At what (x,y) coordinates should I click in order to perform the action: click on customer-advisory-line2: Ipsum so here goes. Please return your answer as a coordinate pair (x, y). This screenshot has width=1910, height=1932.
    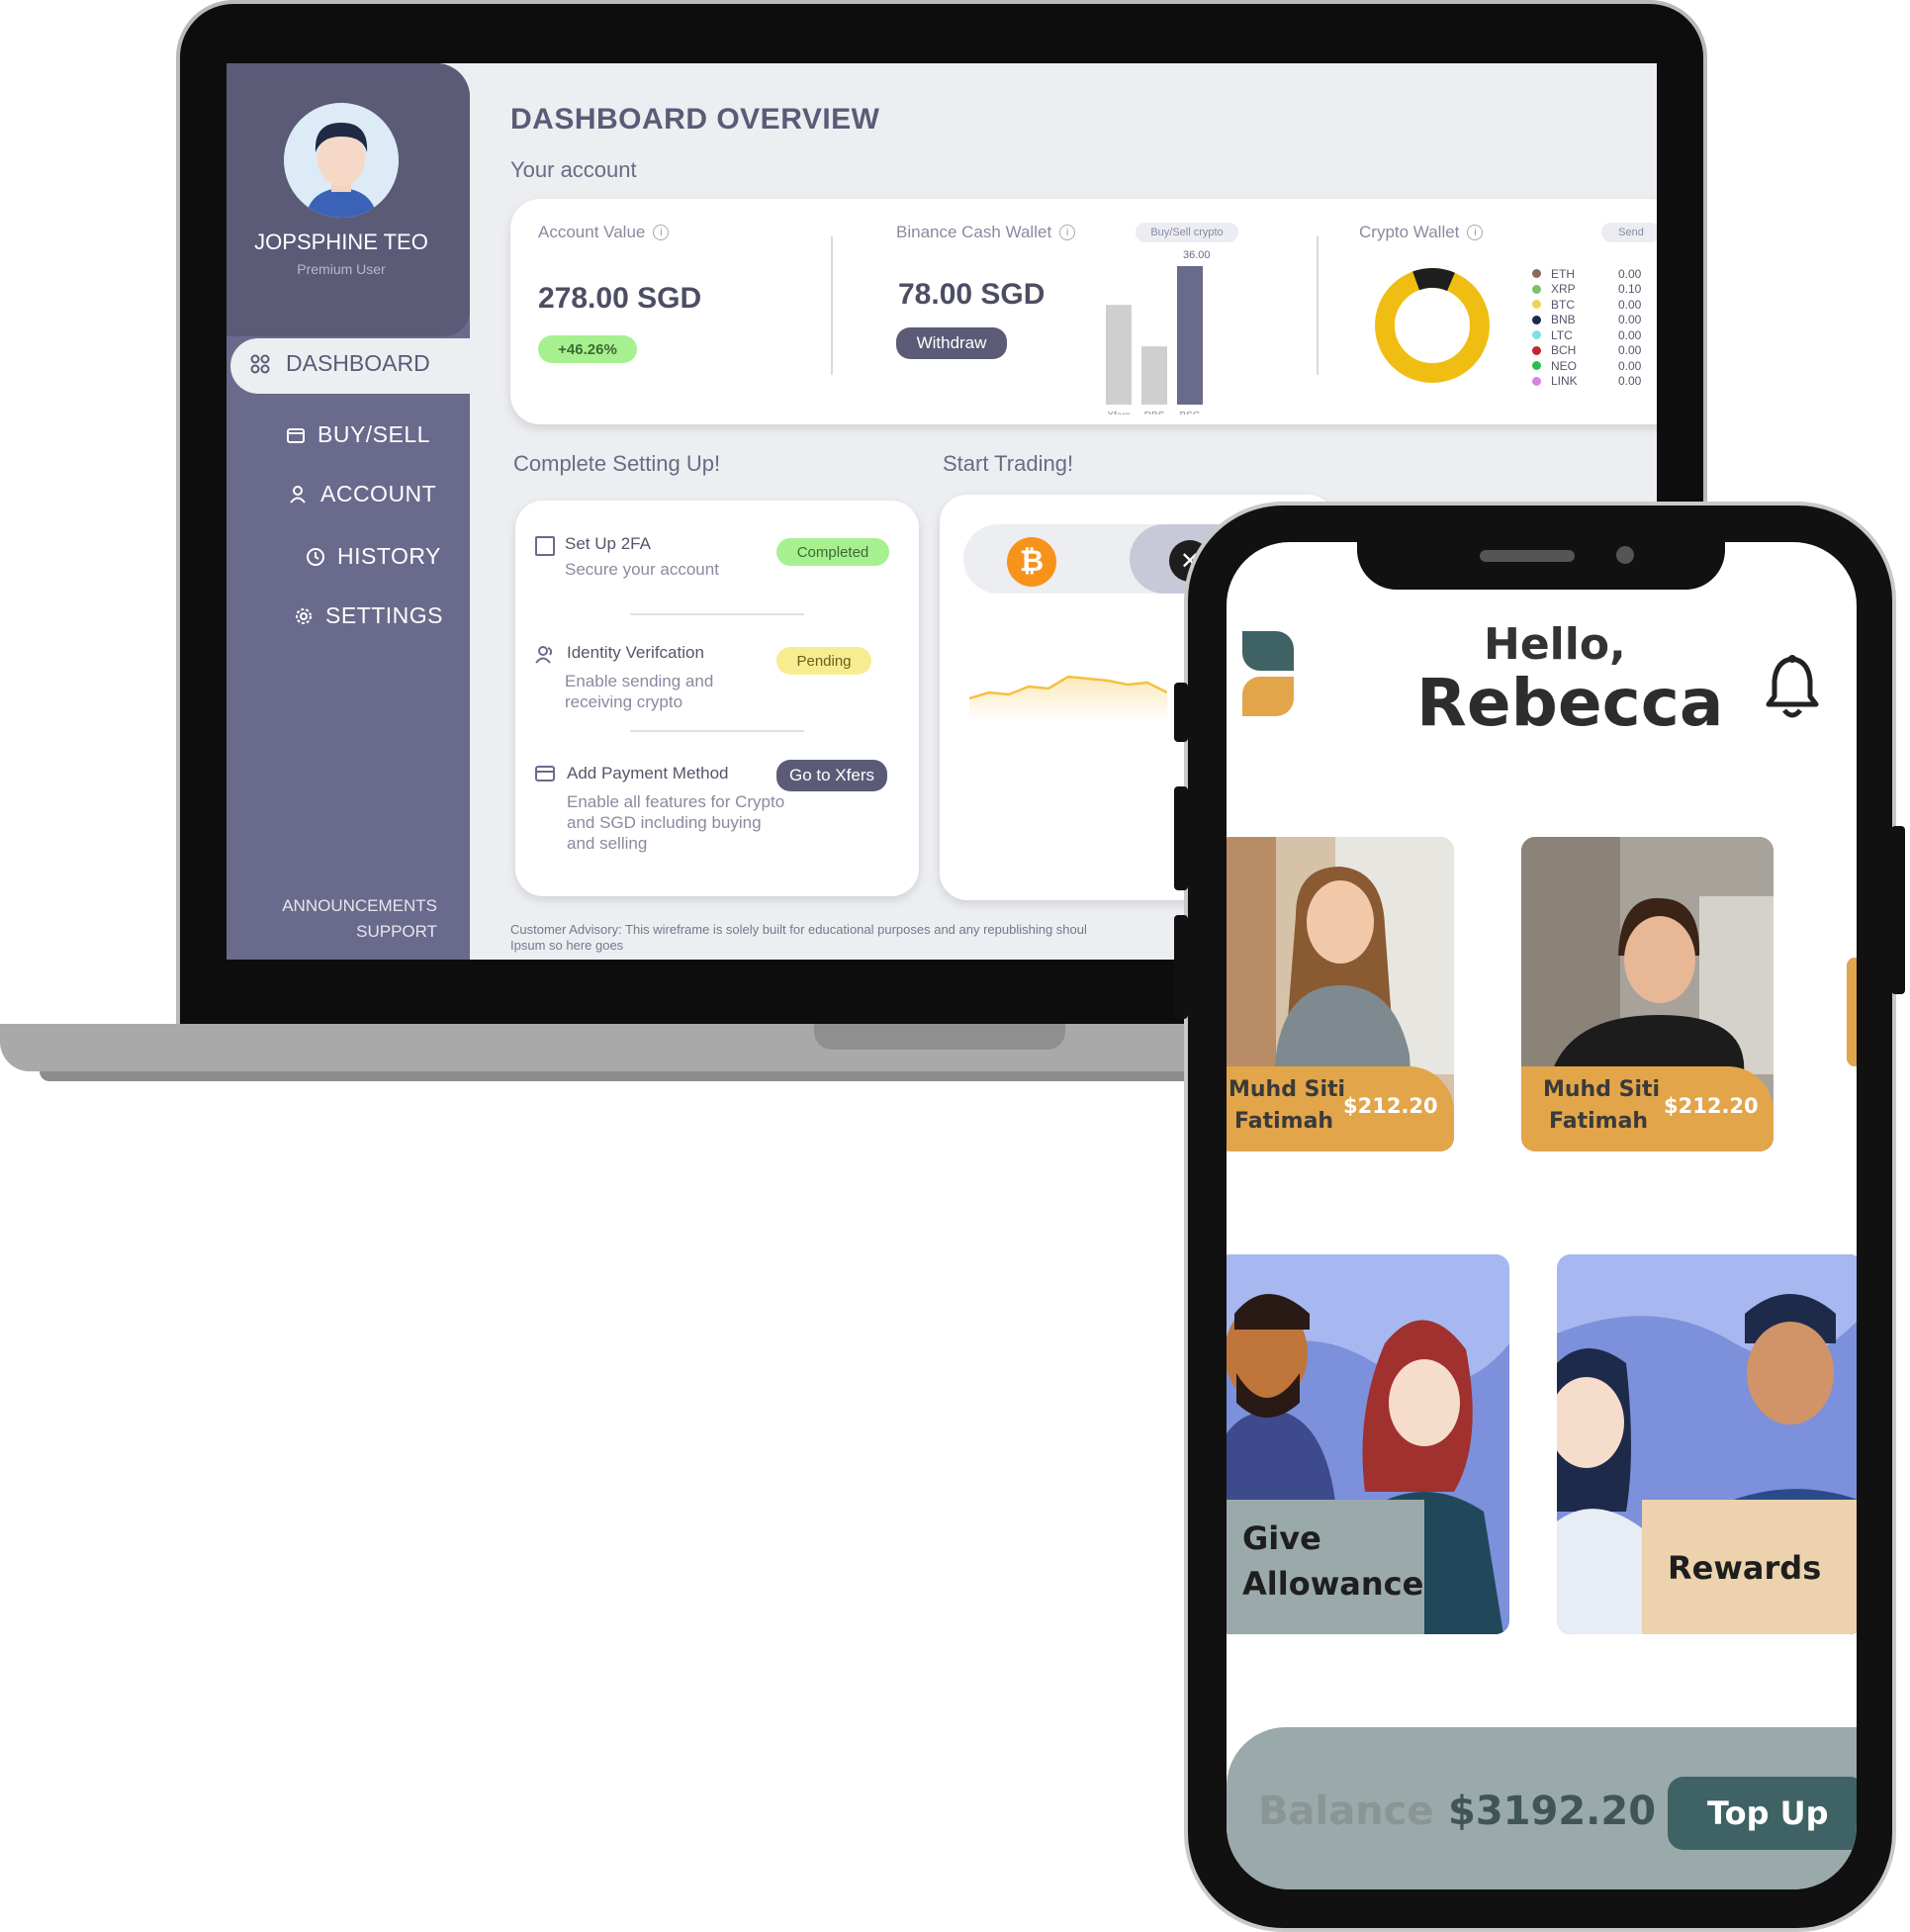
    Looking at the image, I should click on (567, 945).